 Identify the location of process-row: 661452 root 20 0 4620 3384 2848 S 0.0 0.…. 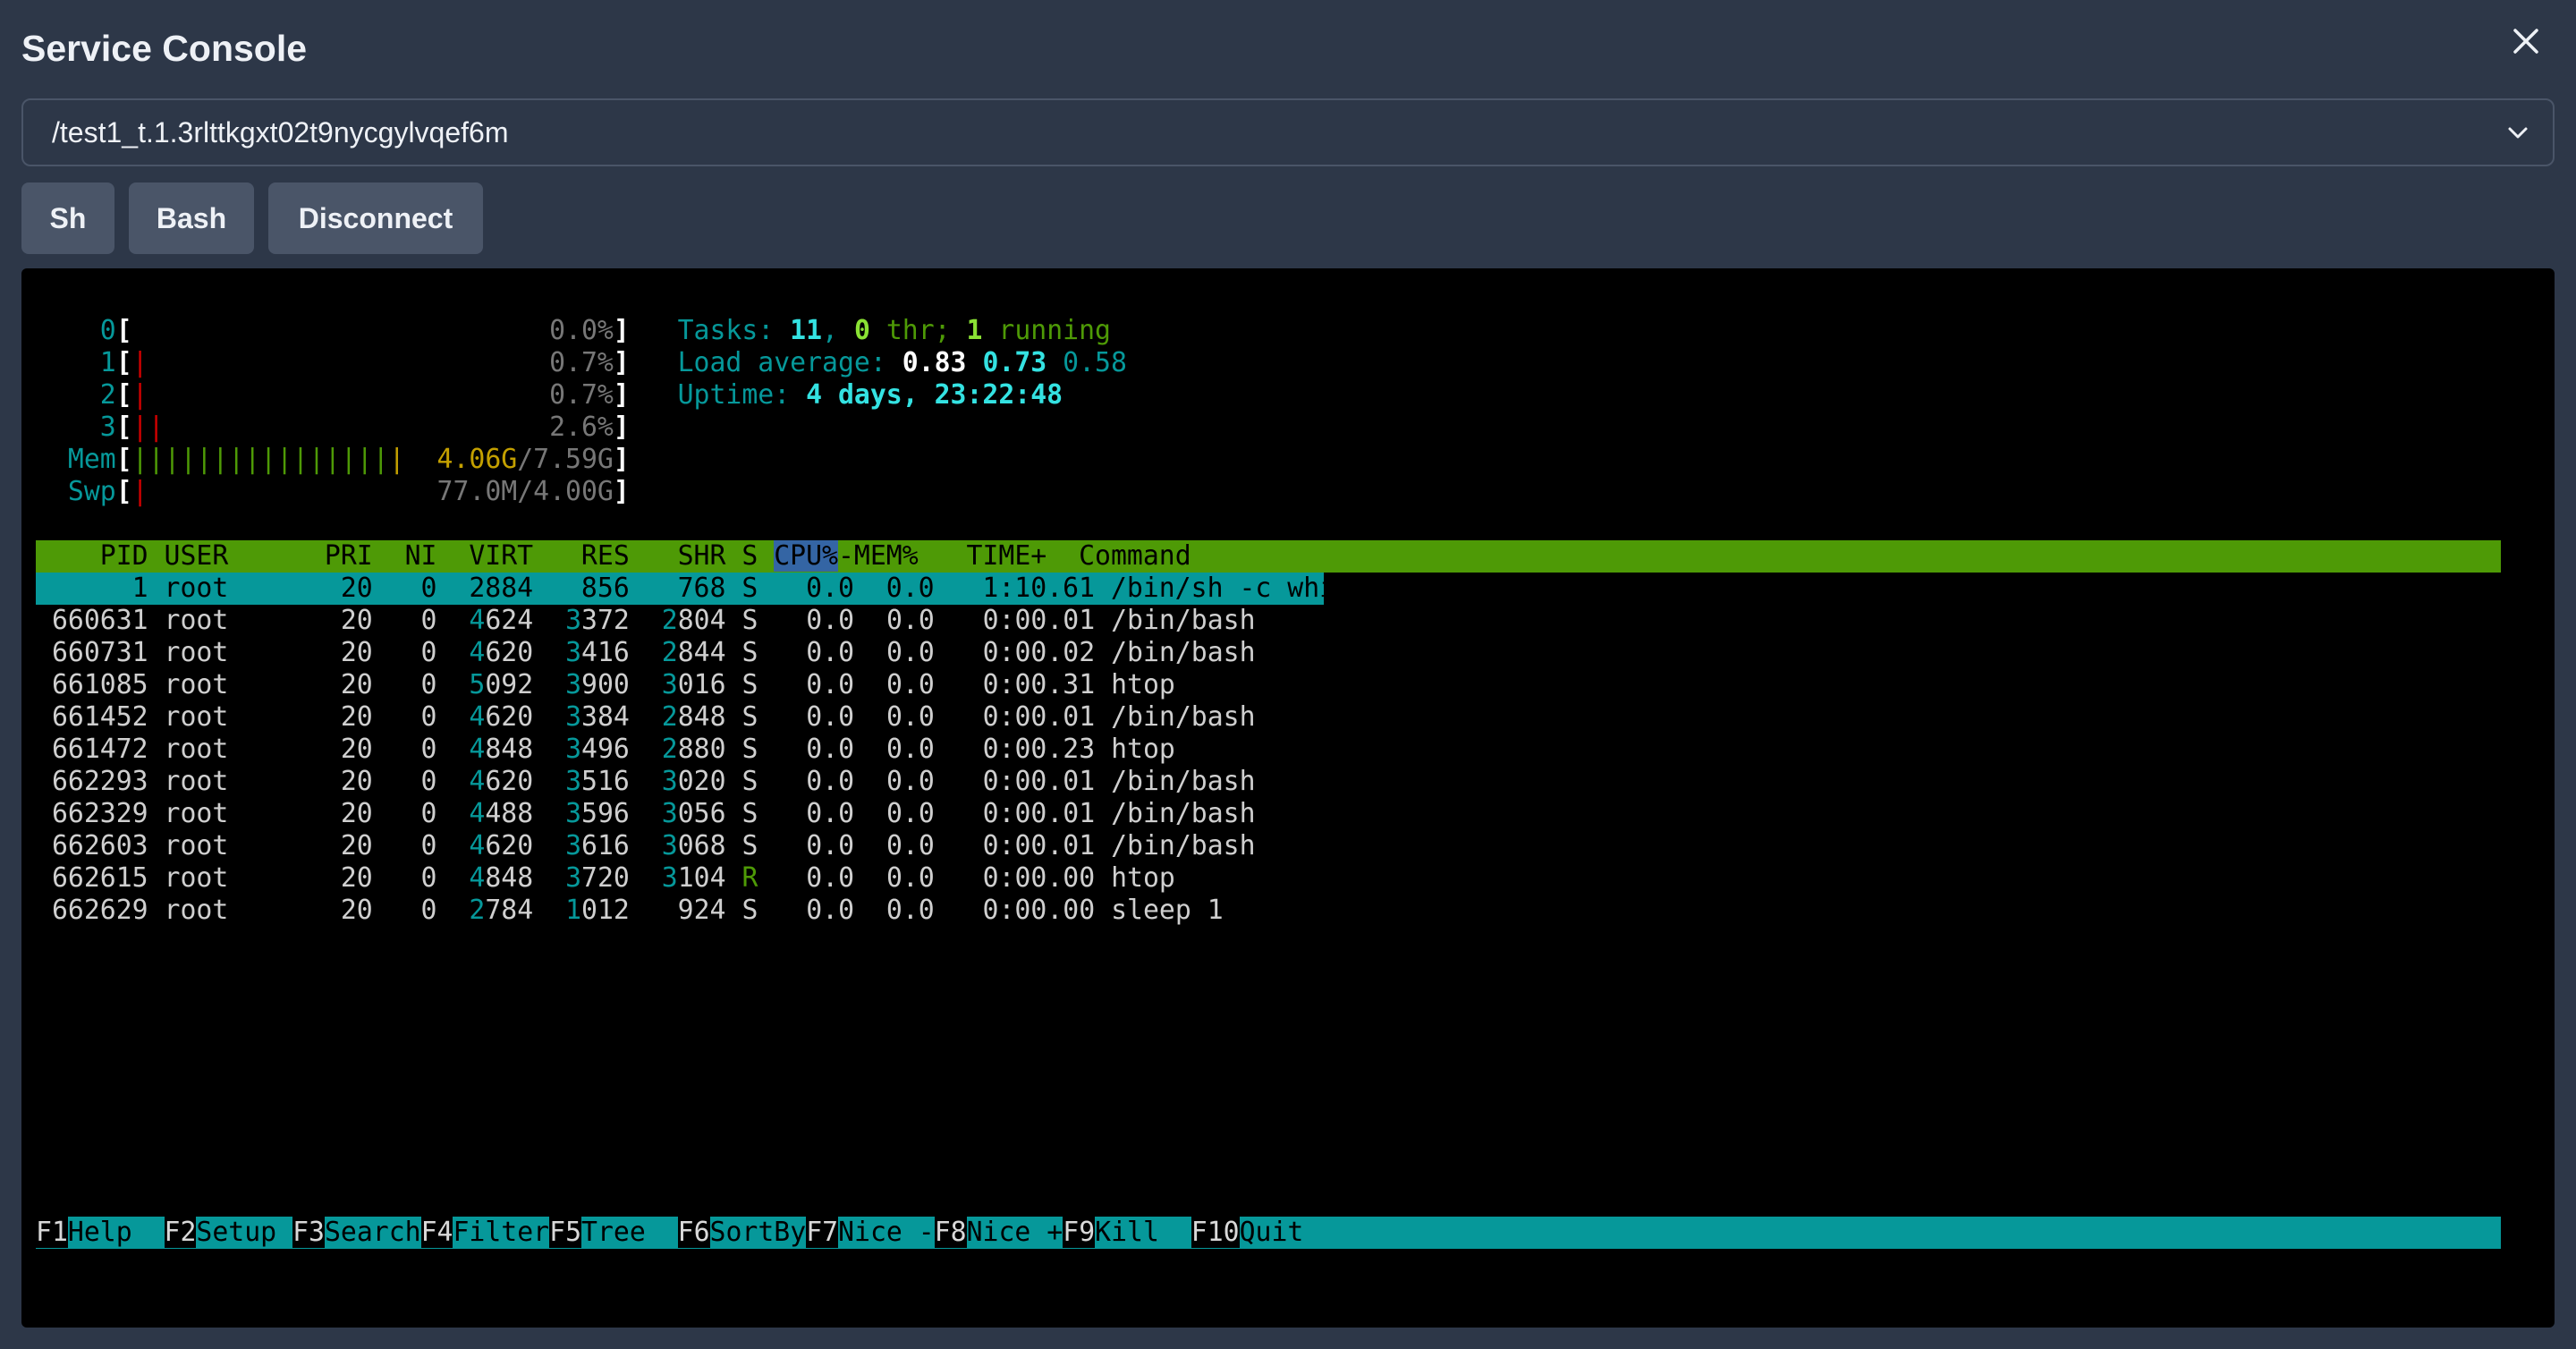
(646, 717).